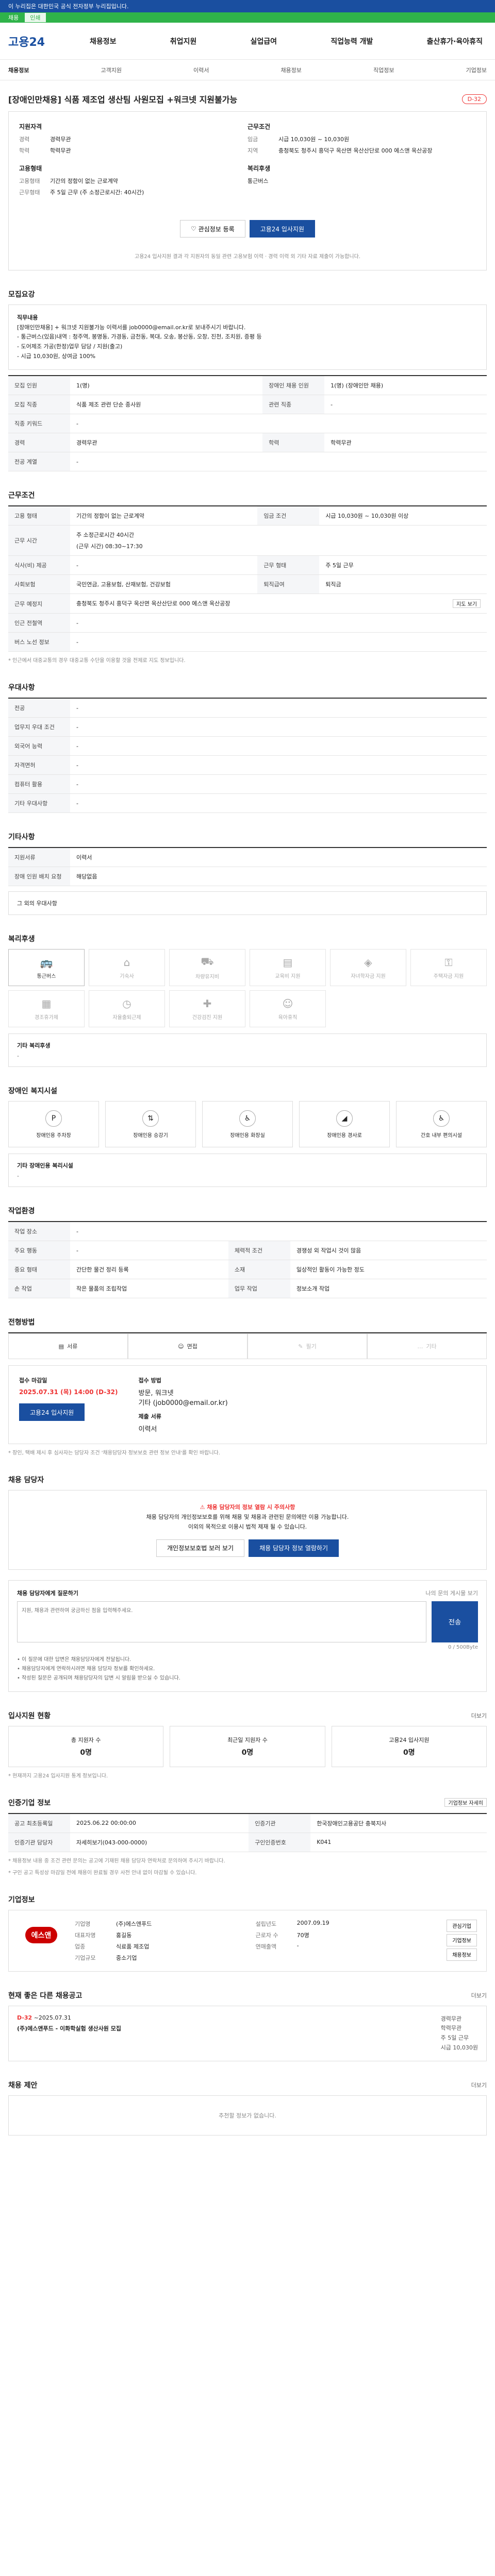 The height and width of the screenshot is (2576, 495). Describe the element at coordinates (247, 2115) in the screenshot. I see `empty-state: 추천할 정보가 없습니다.` at that location.